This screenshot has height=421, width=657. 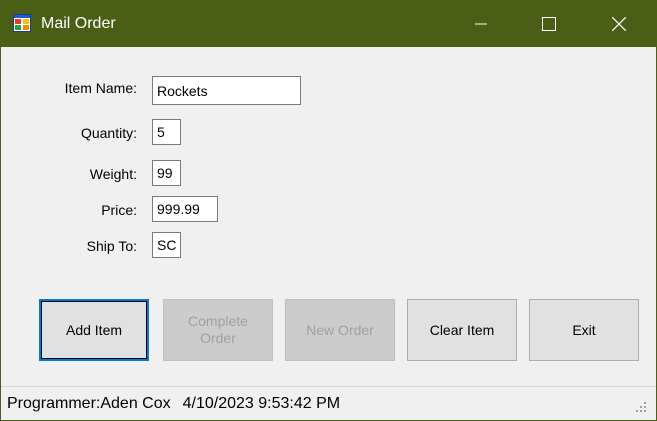 I want to click on ship-to-input, so click(x=166, y=245).